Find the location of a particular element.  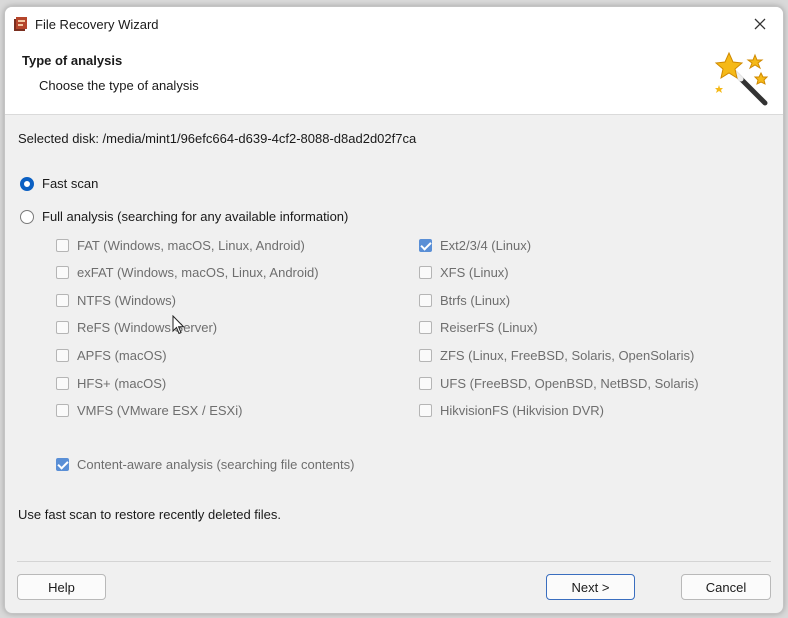

close-icon is located at coordinates (760, 24).